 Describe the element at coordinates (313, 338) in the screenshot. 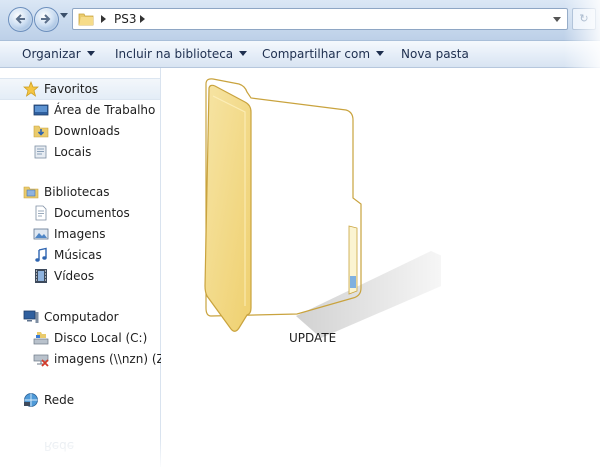

I see `folder-name-label: UPDATE` at that location.